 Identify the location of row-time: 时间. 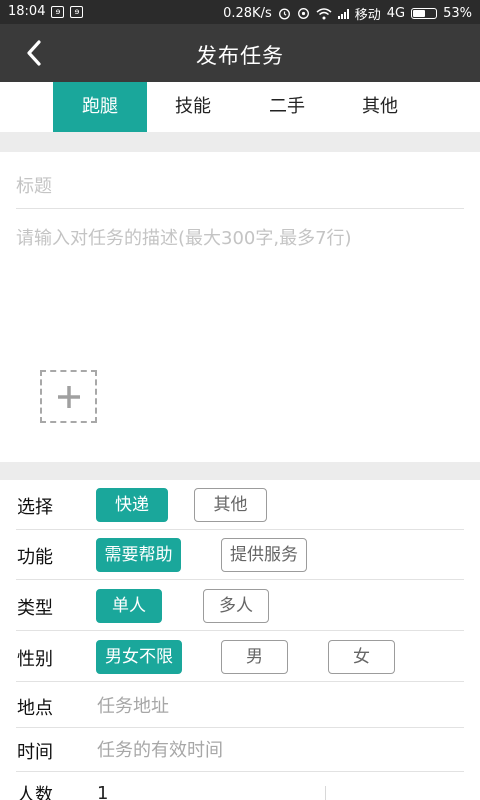
(240, 750).